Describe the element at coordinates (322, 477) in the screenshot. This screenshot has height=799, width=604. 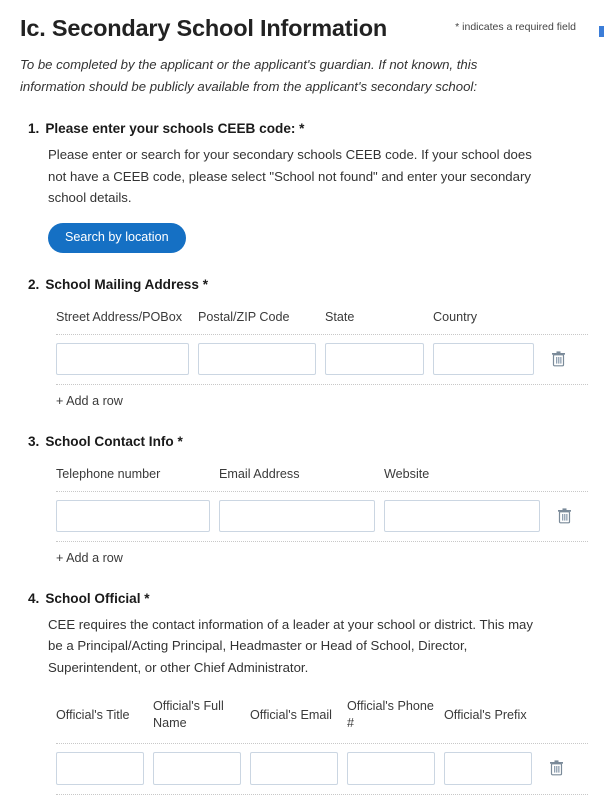
I see `table-header-row: Telephone number Email Address Website` at that location.